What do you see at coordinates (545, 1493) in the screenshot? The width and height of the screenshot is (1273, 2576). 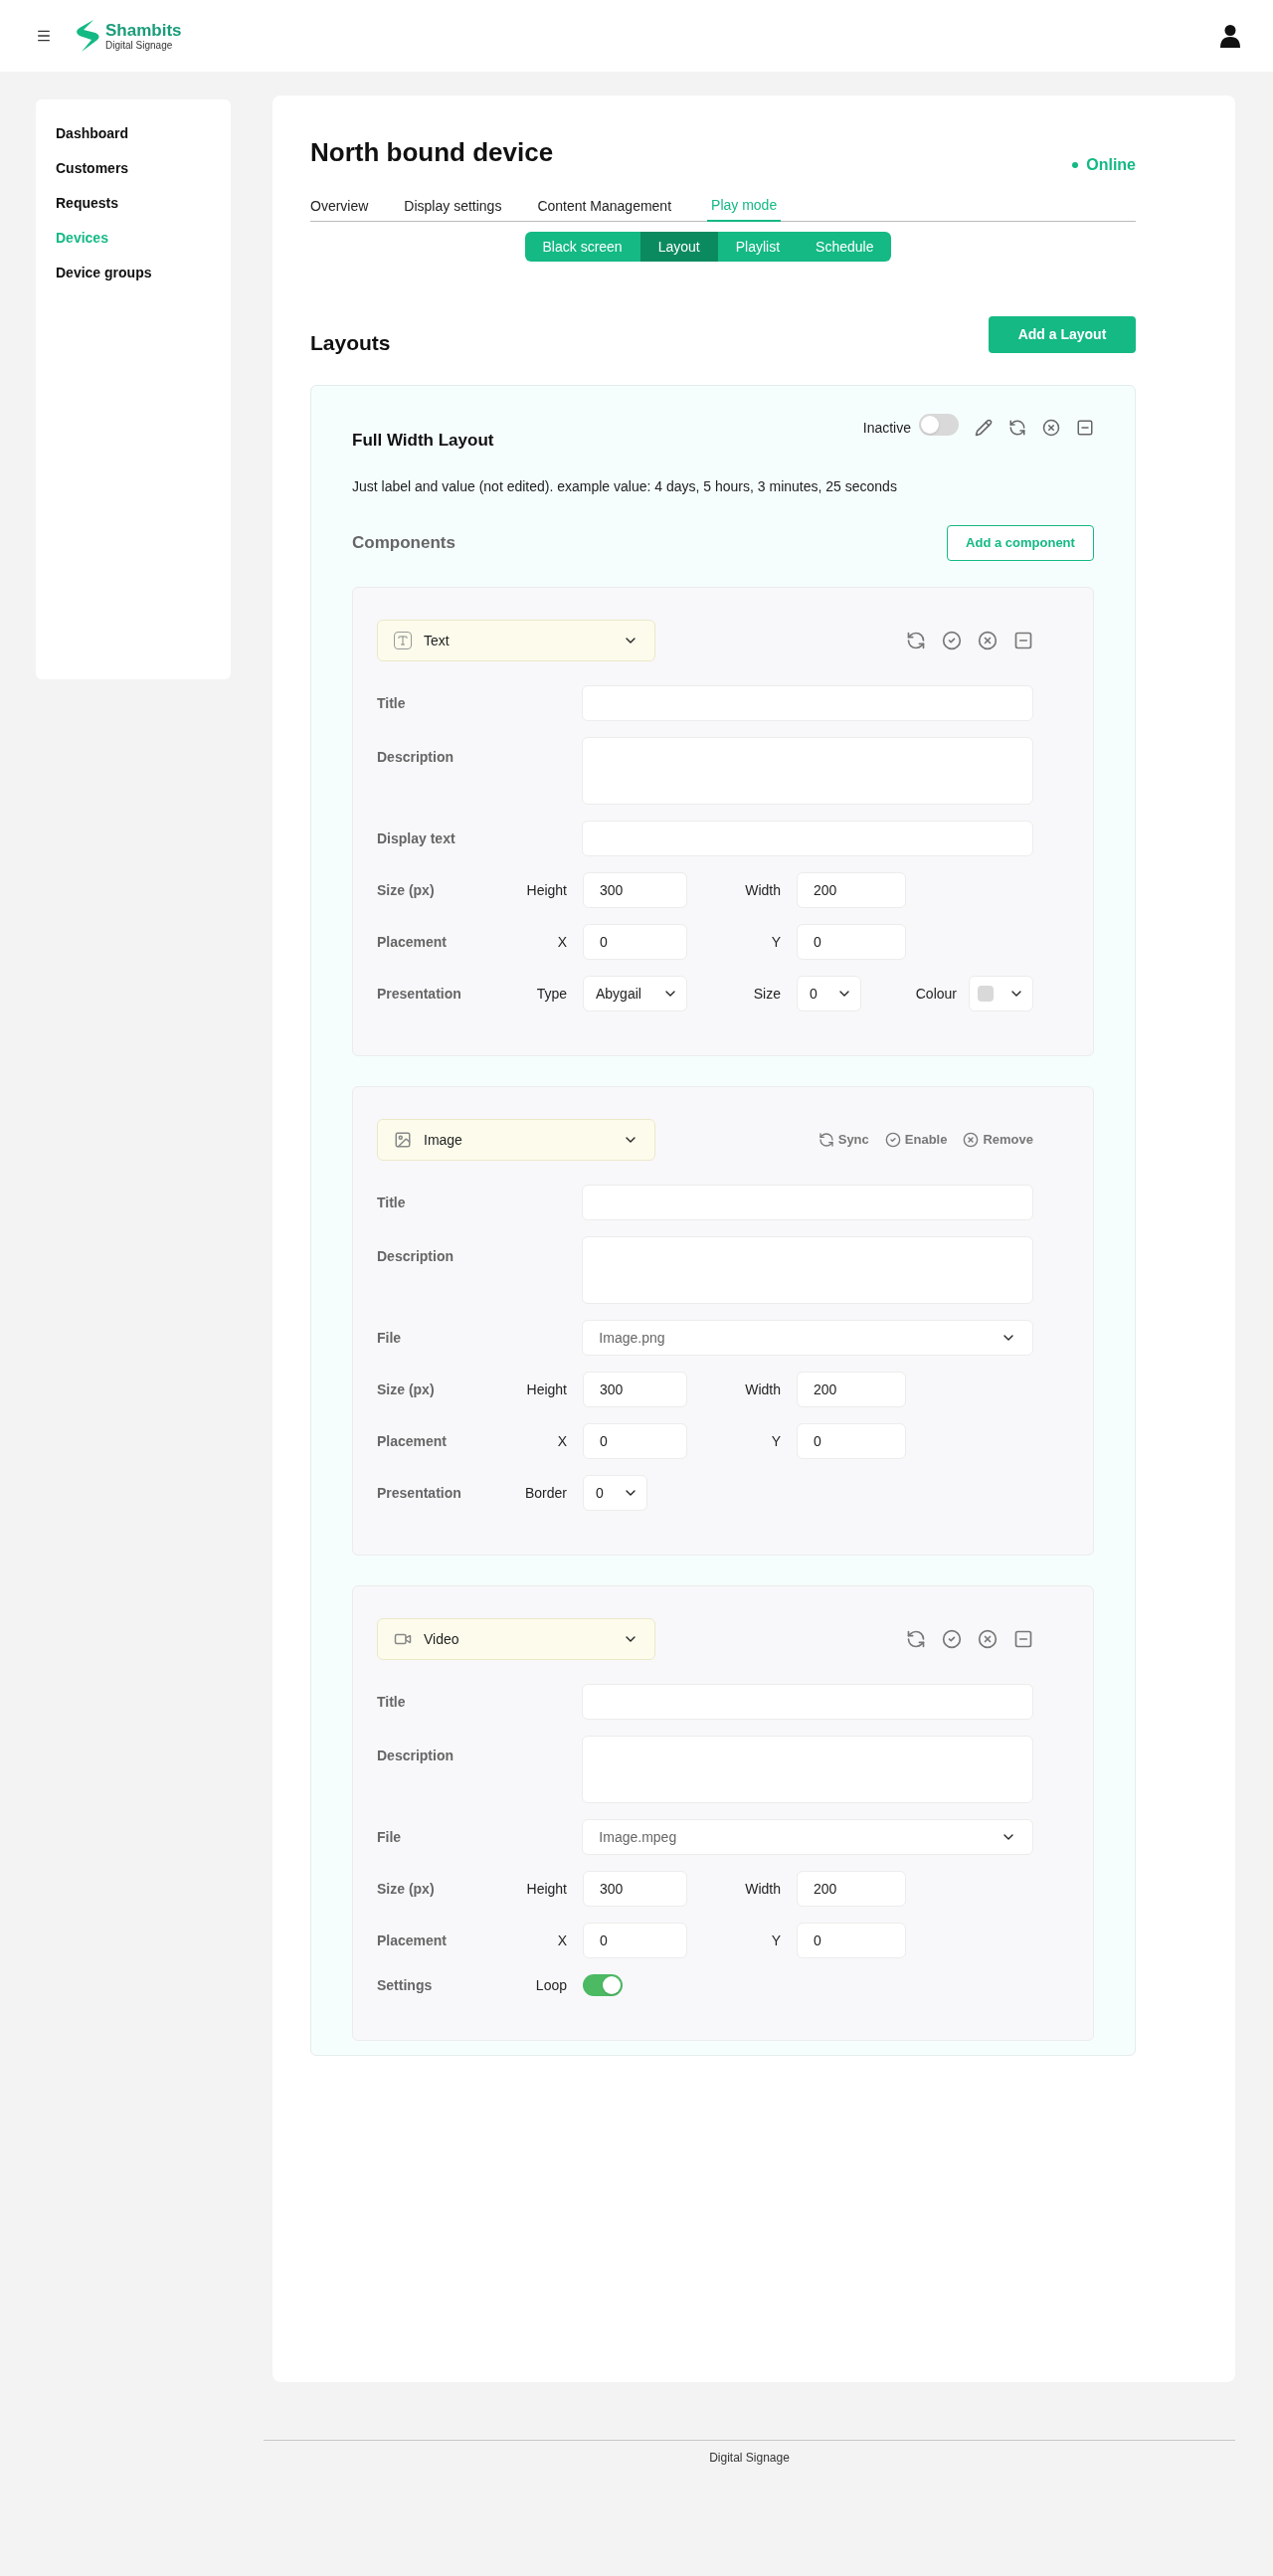 I see `field-sublabel: Border` at bounding box center [545, 1493].